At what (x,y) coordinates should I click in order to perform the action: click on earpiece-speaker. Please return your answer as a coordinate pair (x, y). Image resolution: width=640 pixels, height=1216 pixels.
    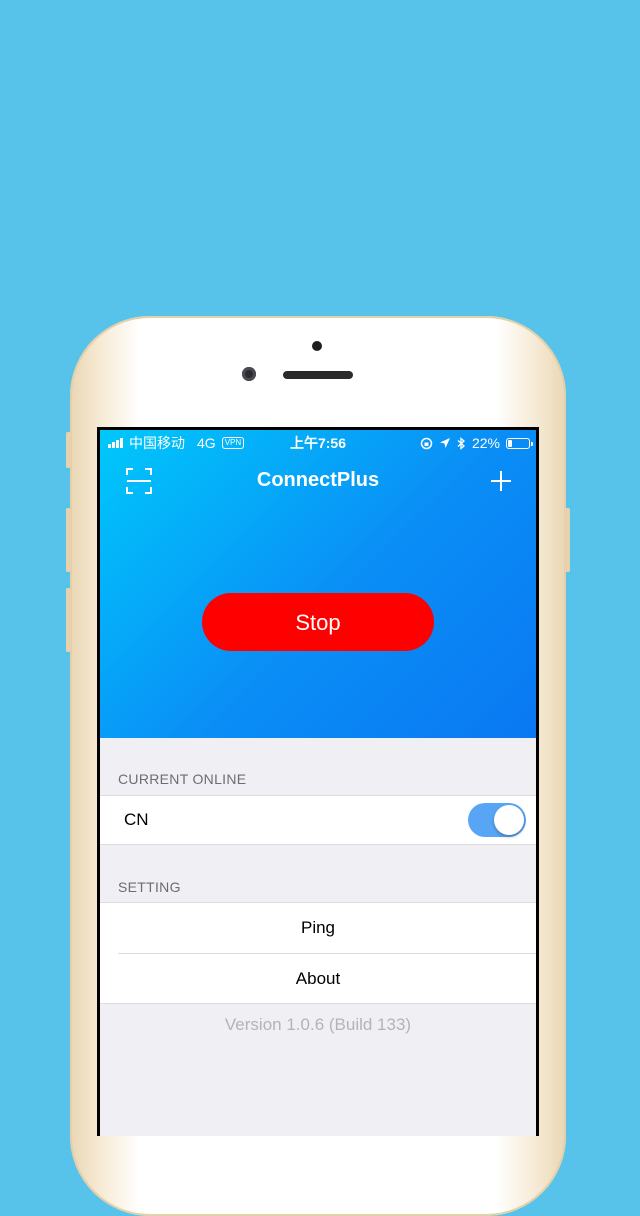
    Looking at the image, I should click on (318, 375).